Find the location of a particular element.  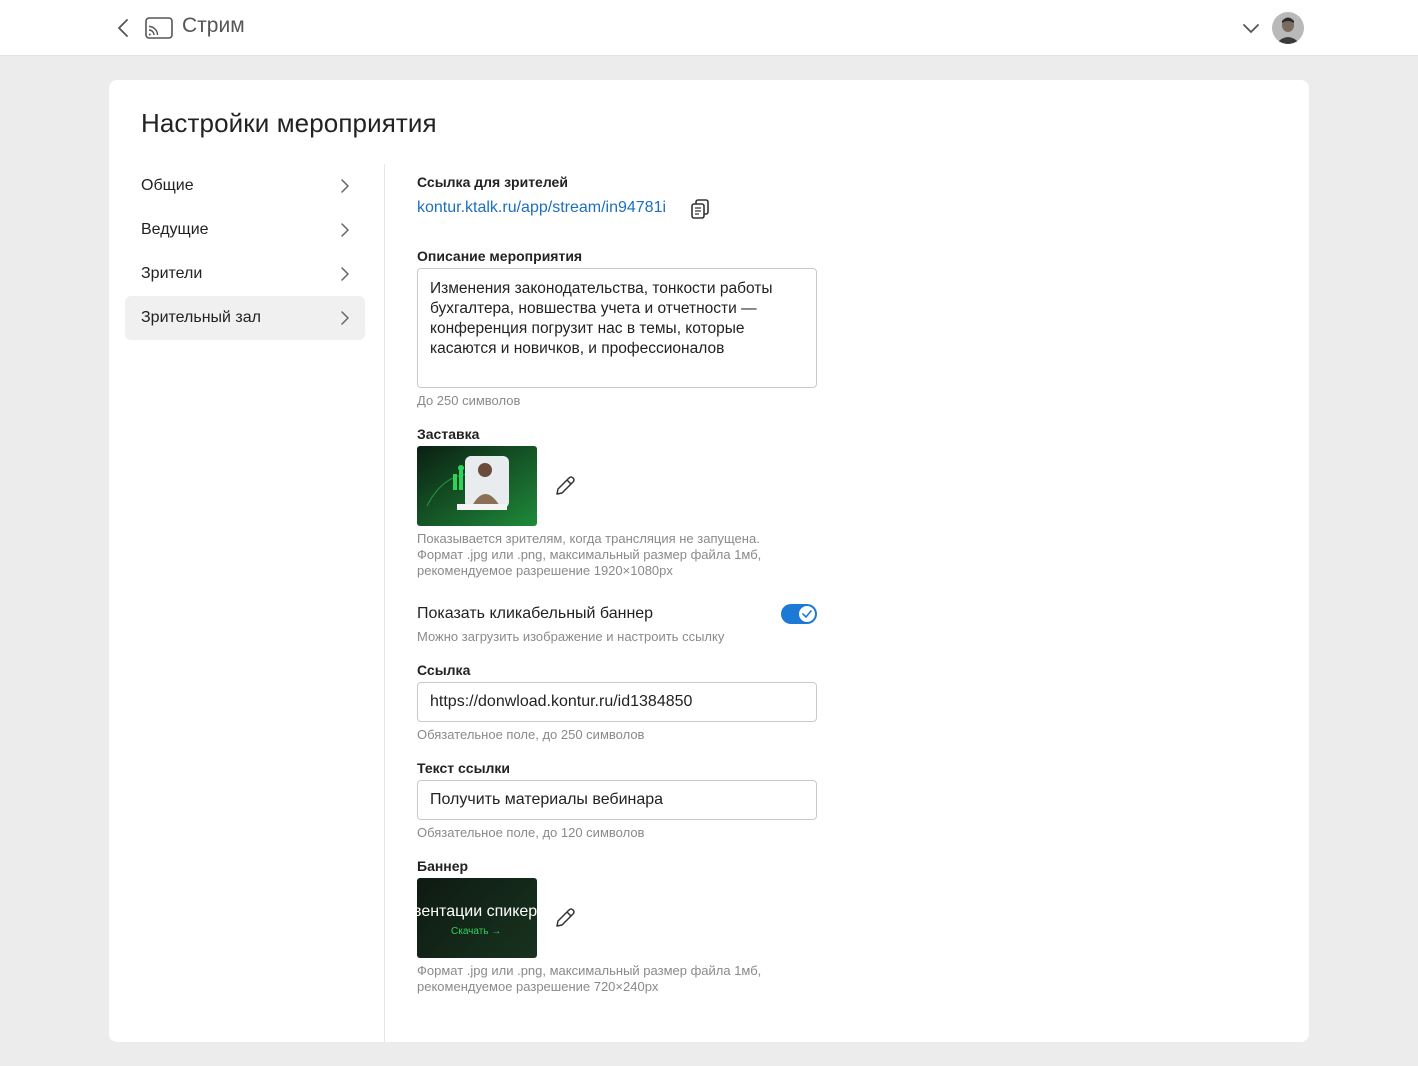

description-hint: До 250 символов is located at coordinates (469, 400).